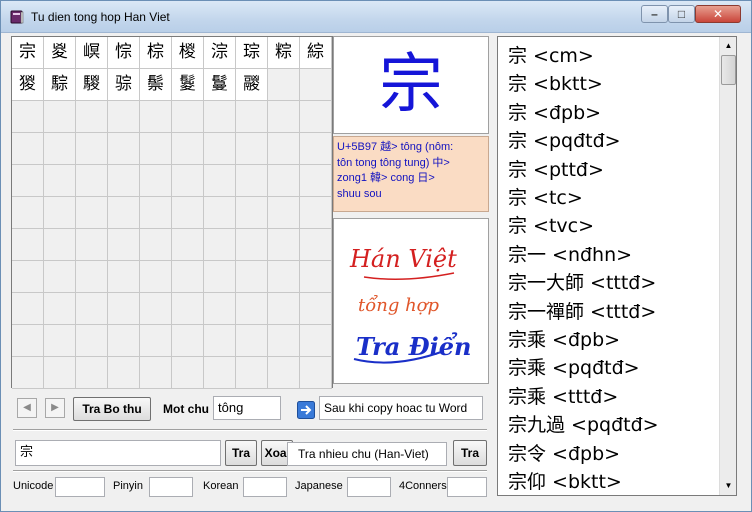 The height and width of the screenshot is (512, 752). Describe the element at coordinates (582, 311) in the screenshot. I see `result-item: 宗一禪師 <tttđ>` at that location.